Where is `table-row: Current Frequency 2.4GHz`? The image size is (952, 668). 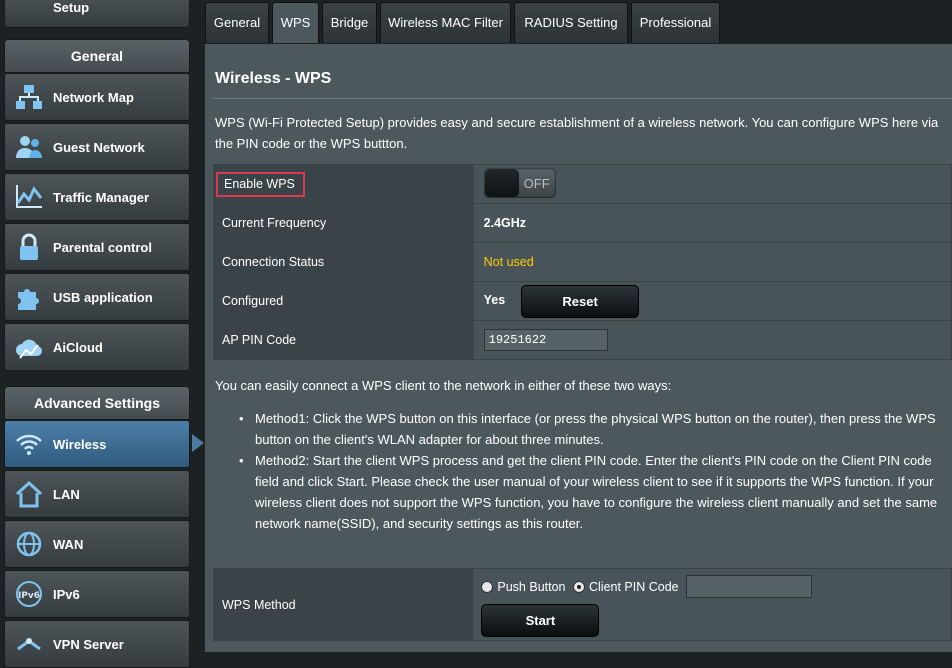 table-row: Current Frequency 2.4GHz is located at coordinates (582, 223).